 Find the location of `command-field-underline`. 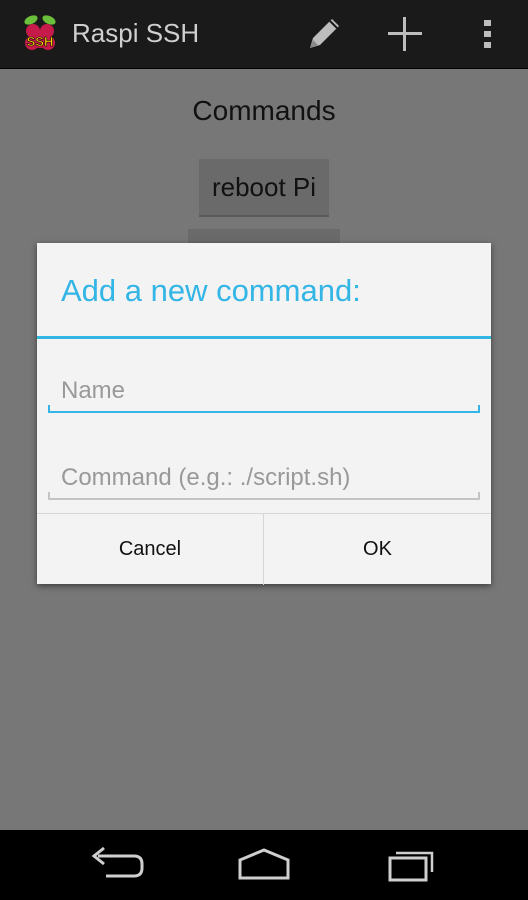

command-field-underline is located at coordinates (264, 496).